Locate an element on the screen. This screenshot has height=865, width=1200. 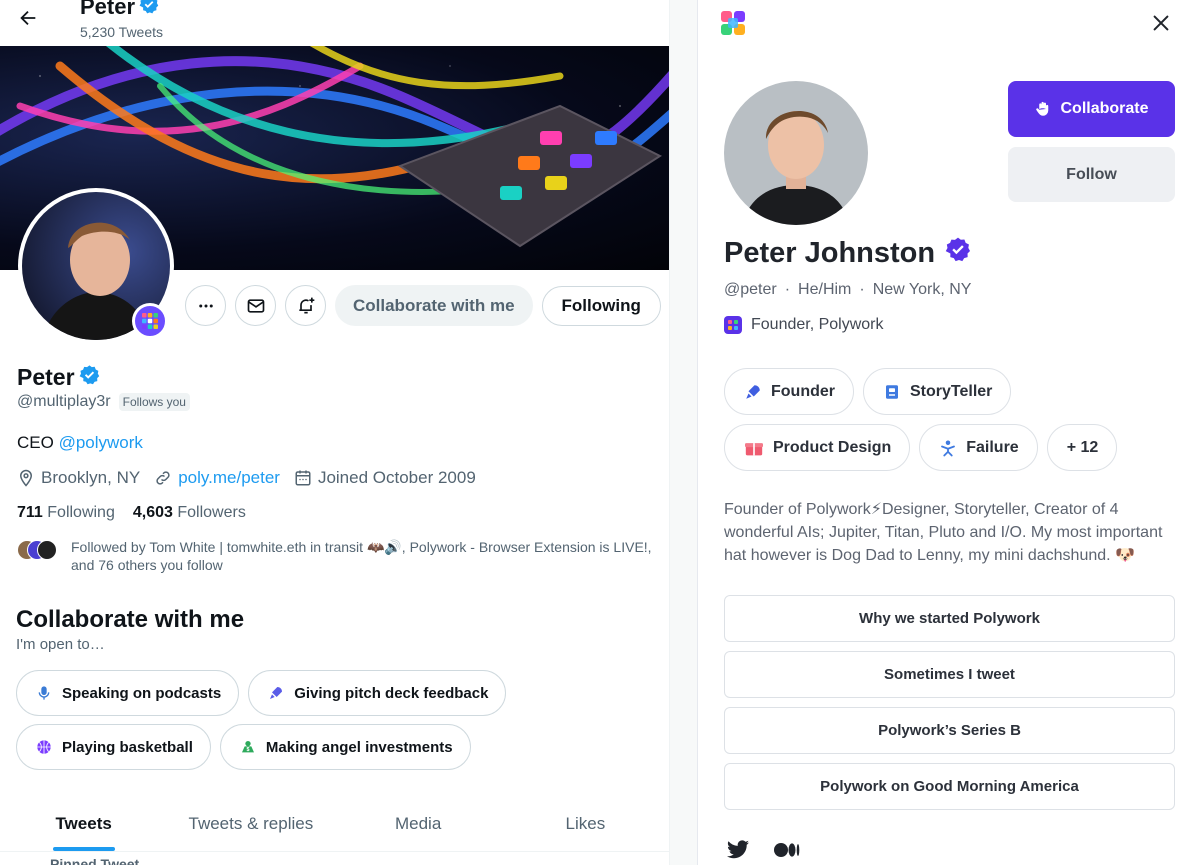
chip-label: Playing basketball is located at coordinates (127, 747).